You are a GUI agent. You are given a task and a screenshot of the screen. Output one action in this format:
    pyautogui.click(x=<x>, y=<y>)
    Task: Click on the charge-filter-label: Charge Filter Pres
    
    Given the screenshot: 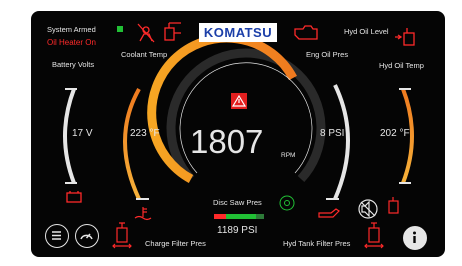 What is the action you would take?
    pyautogui.click(x=175, y=243)
    